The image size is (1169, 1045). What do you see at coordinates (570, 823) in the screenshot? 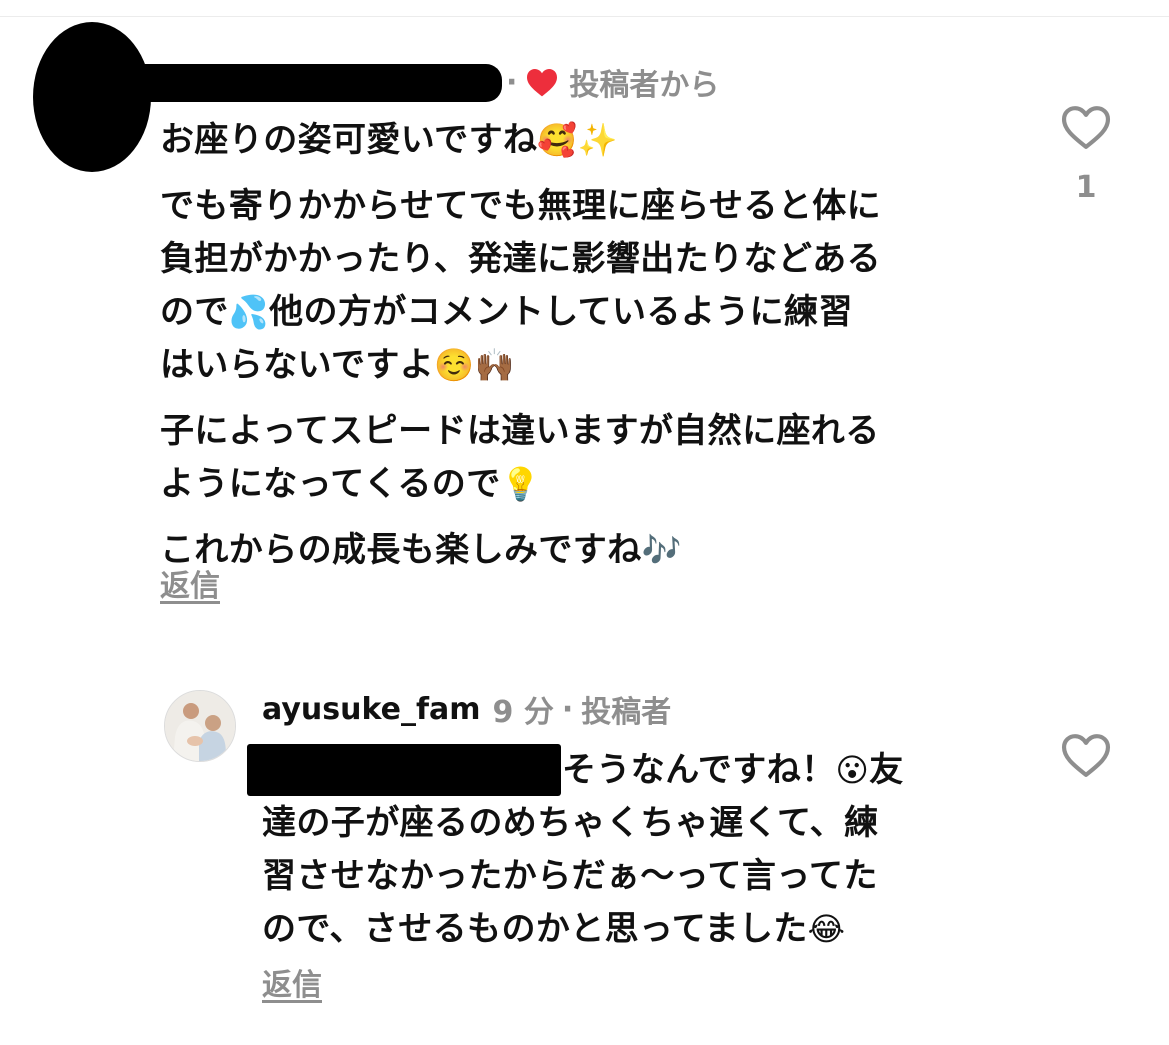
I see `comment-line: 達の子が座るのめちゃくちゃ遅くて、練` at bounding box center [570, 823].